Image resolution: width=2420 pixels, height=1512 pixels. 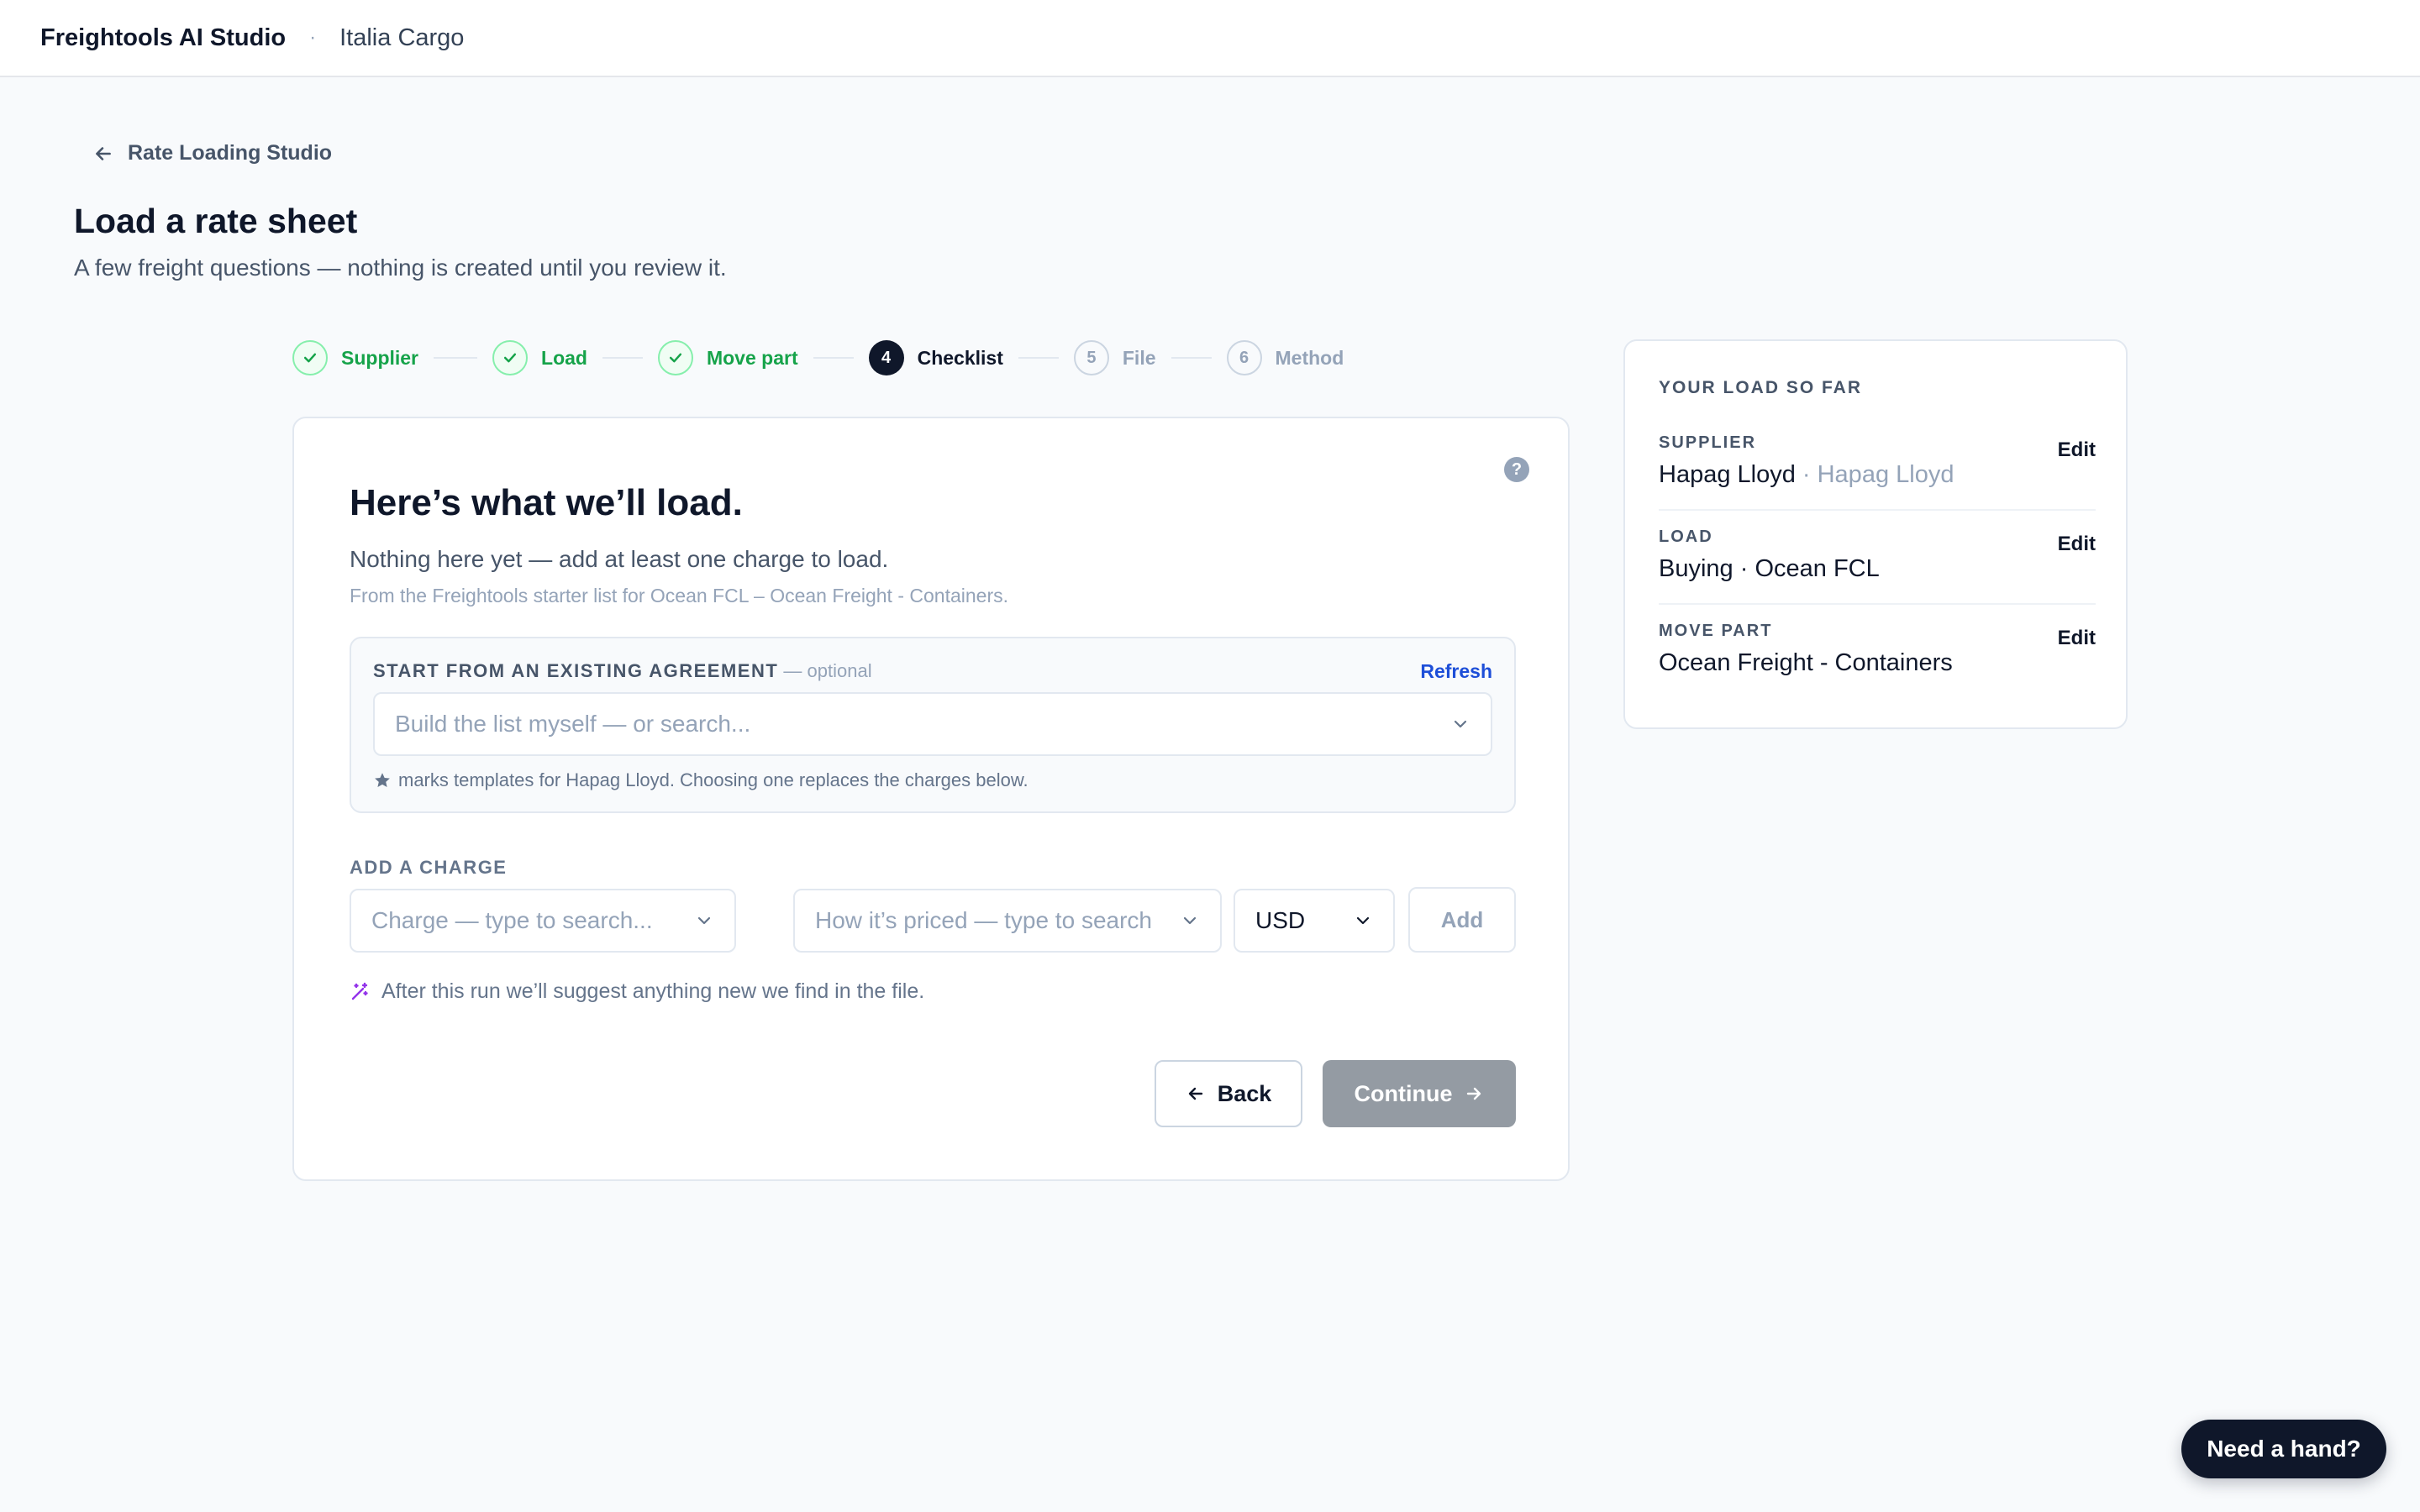 I want to click on refresh-button: Refresh, so click(x=1456, y=671).